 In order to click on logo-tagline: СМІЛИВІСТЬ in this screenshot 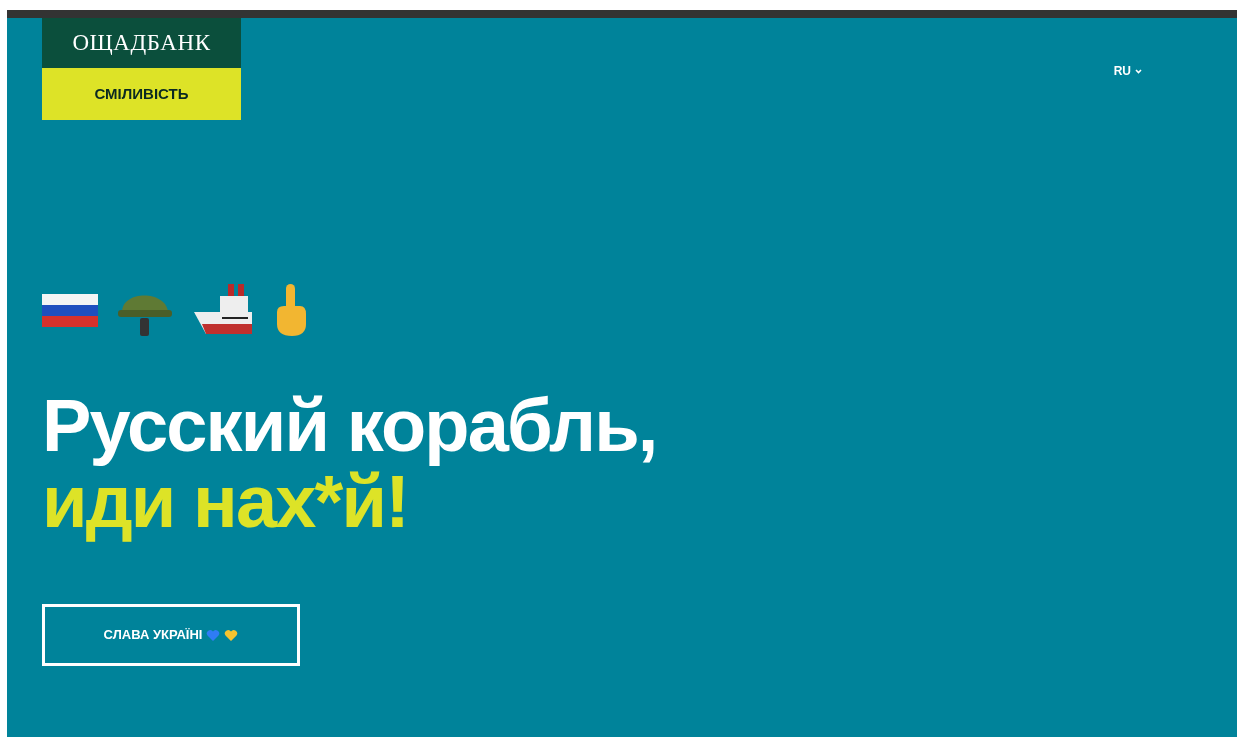, I will do `click(141, 93)`.